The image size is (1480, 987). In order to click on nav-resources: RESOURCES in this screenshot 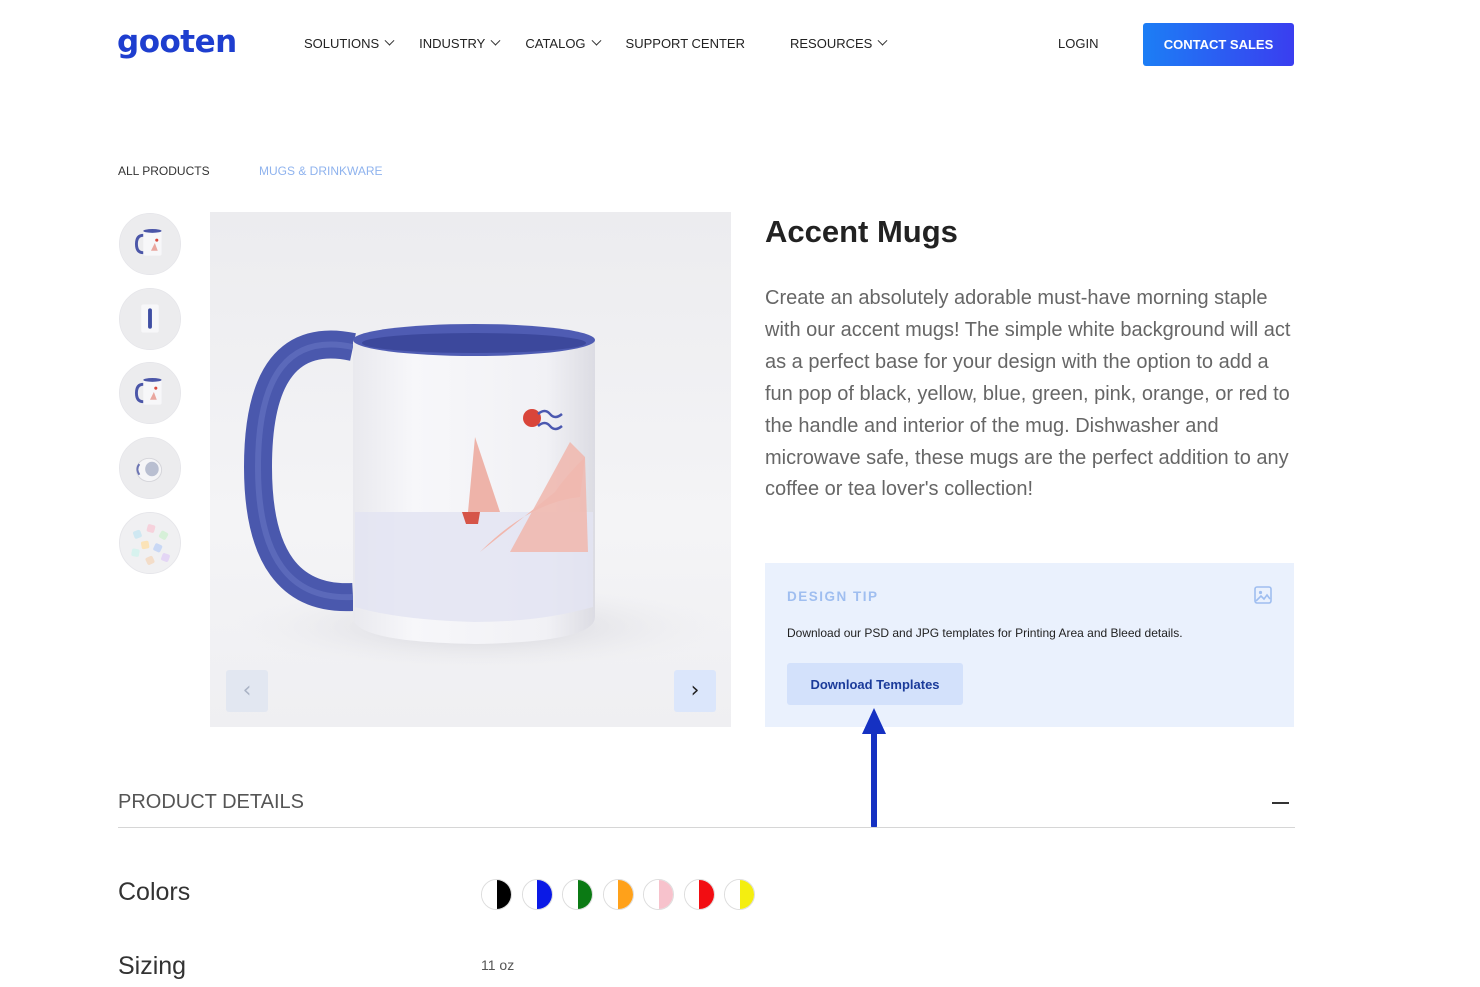, I will do `click(838, 43)`.